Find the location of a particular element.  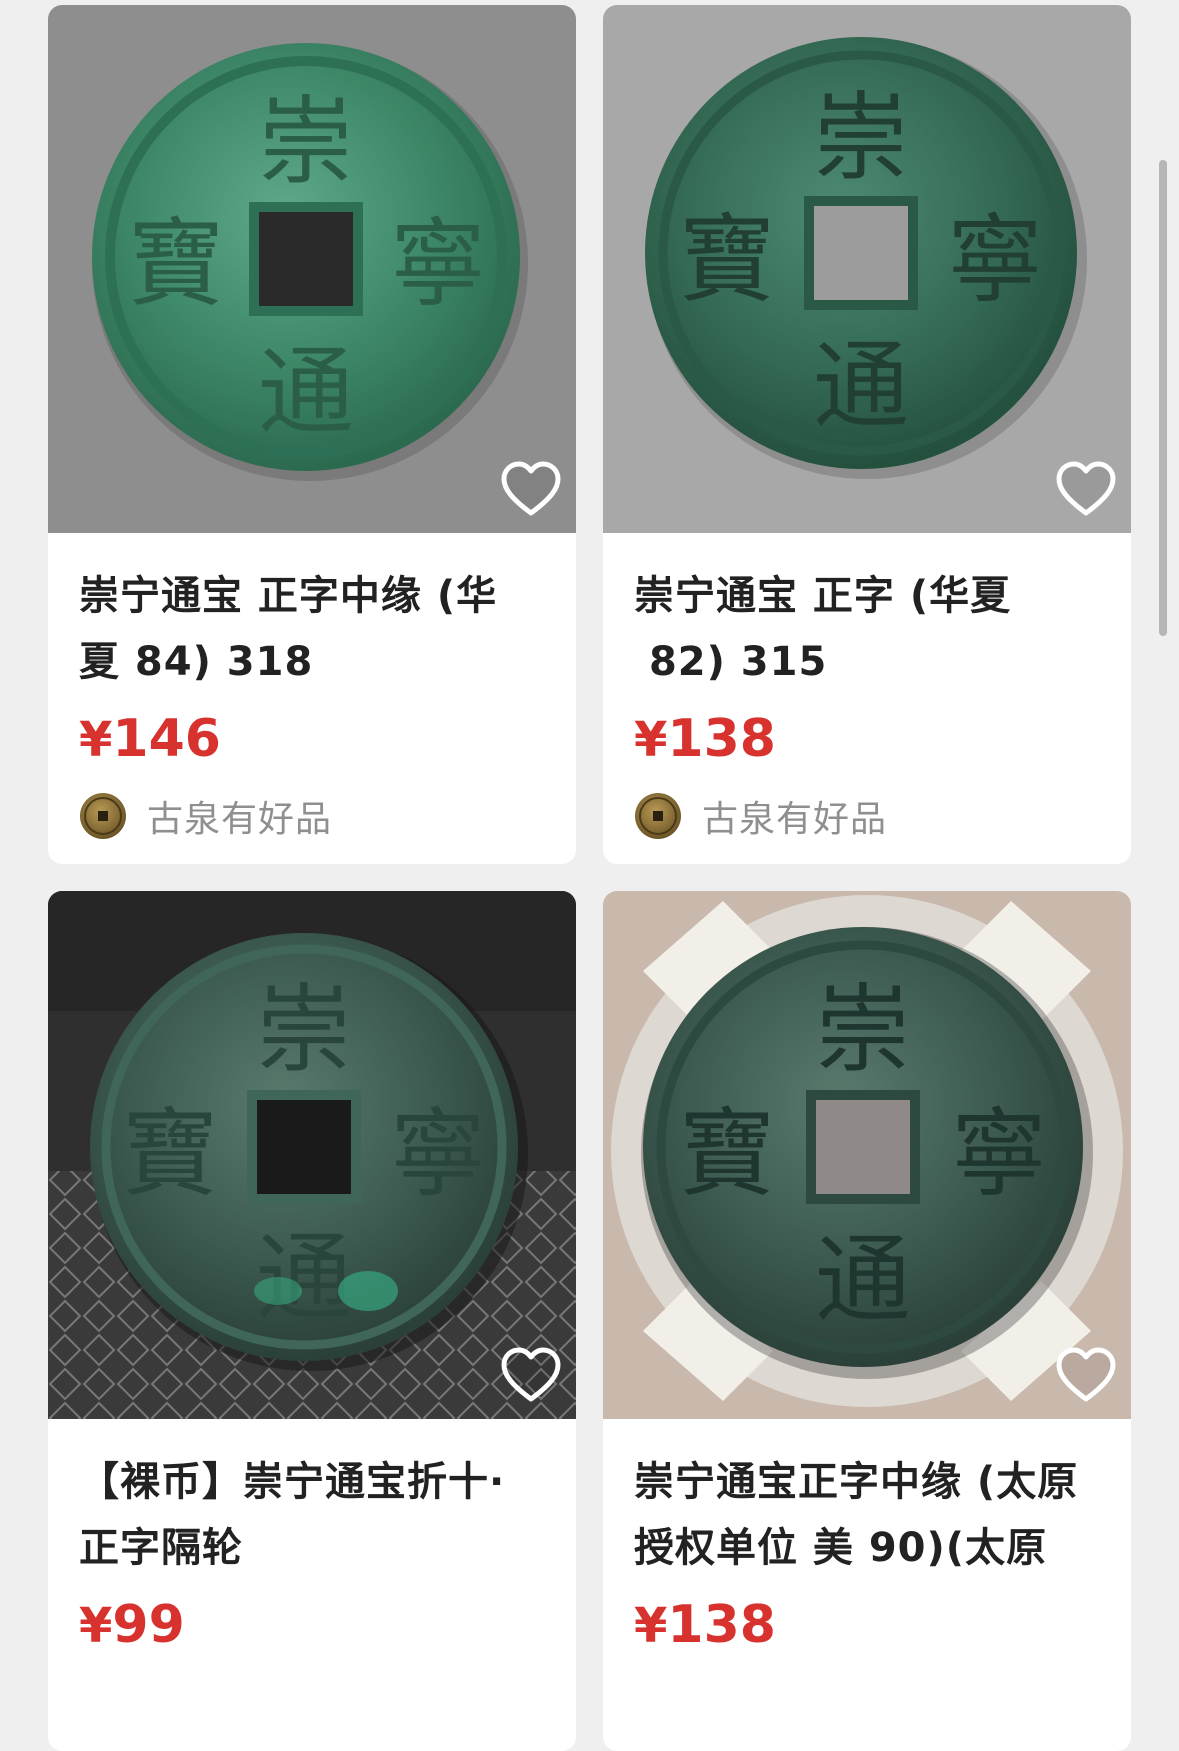

title-line1: 【裸币】崇宁通宝折十· is located at coordinates (292, 1482).